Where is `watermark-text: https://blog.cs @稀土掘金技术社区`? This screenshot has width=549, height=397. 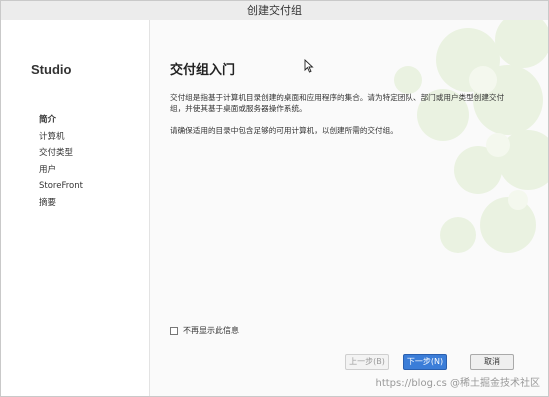 watermark-text: https://blog.cs @稀土掘金技术社区 is located at coordinates (457, 383).